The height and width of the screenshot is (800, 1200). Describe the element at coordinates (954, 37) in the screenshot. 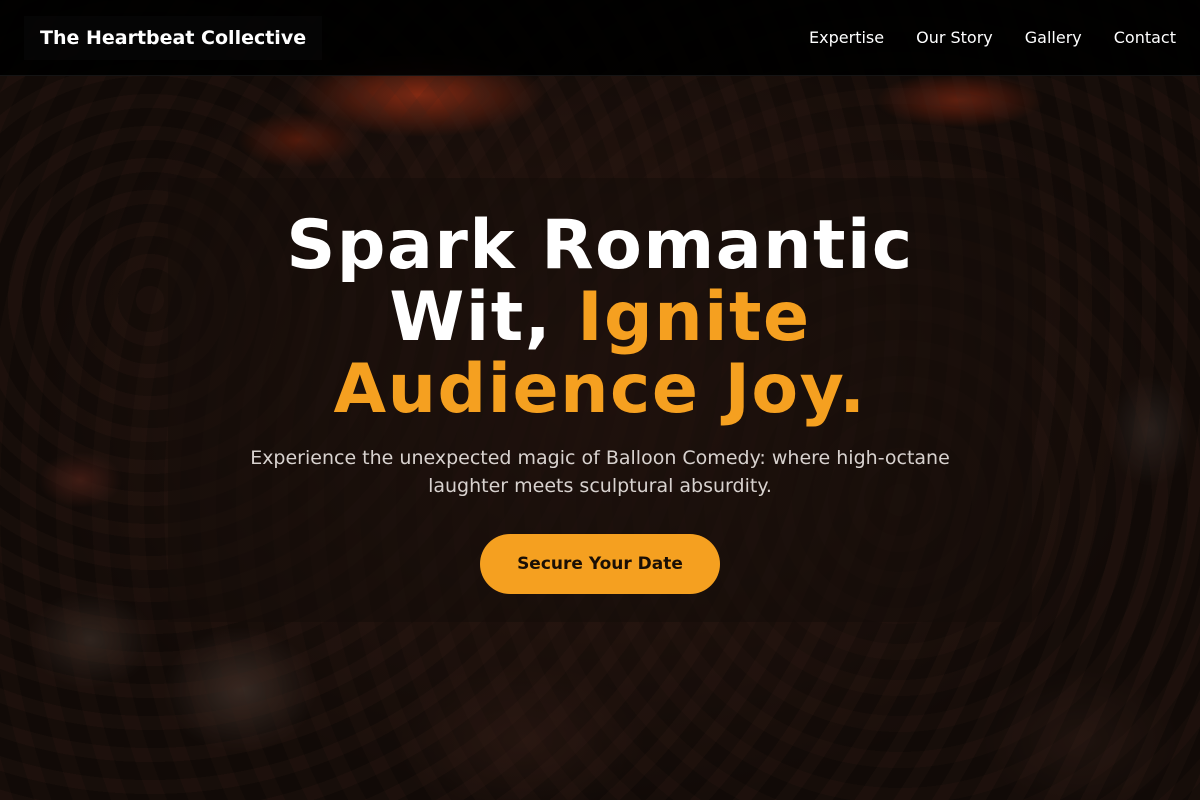

I see `nav-link-our-story: Our Story` at that location.